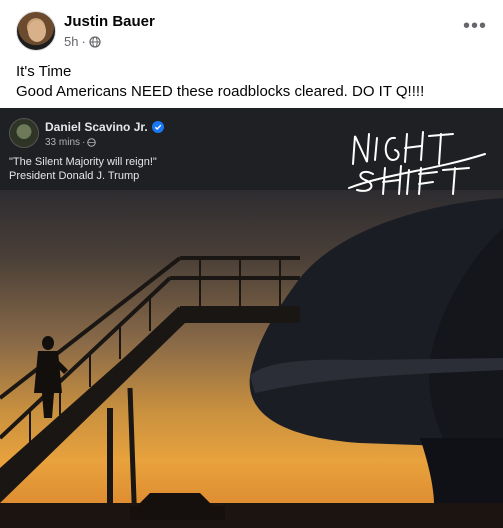 The height and width of the screenshot is (528, 503). Describe the element at coordinates (44, 71) in the screenshot. I see `post-text-line: It's Time` at that location.